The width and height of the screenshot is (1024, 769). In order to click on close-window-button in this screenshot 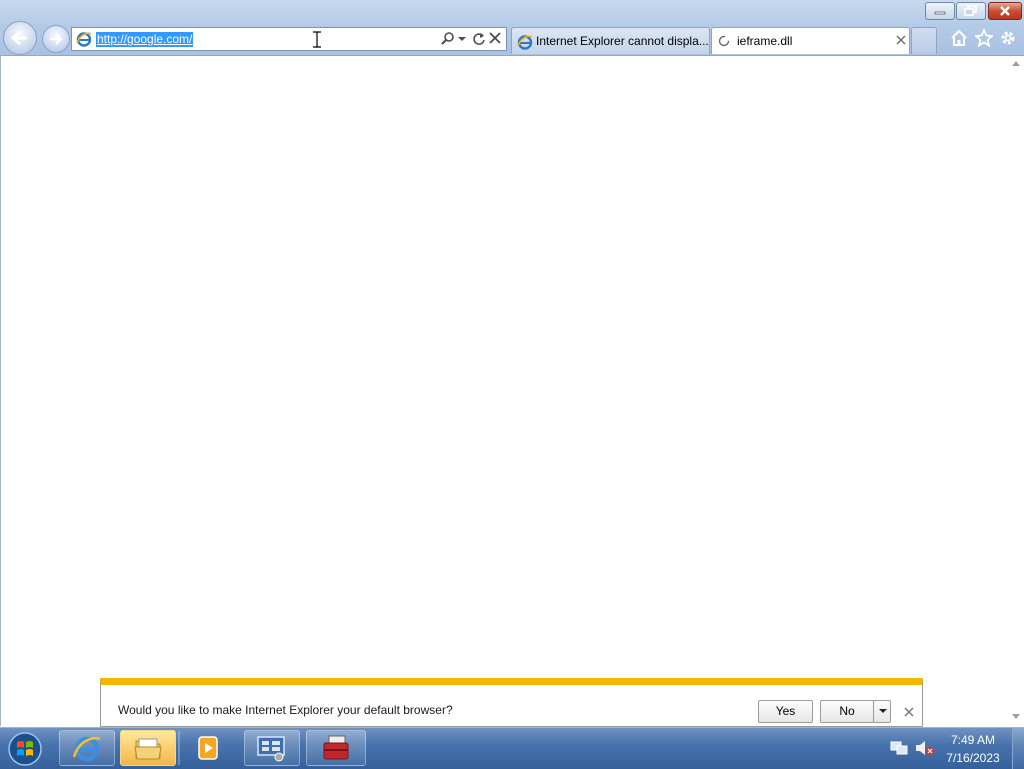, I will do `click(1005, 11)`.